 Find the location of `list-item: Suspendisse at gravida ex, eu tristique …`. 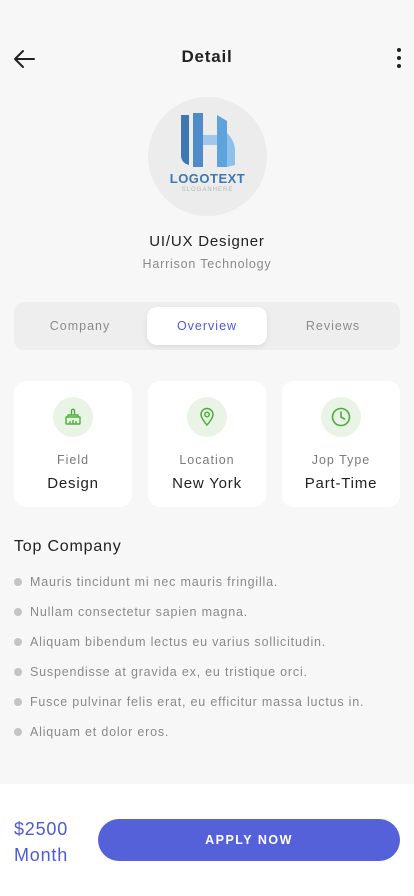

list-item: Suspendisse at gravida ex, eu tristique … is located at coordinates (209, 678).